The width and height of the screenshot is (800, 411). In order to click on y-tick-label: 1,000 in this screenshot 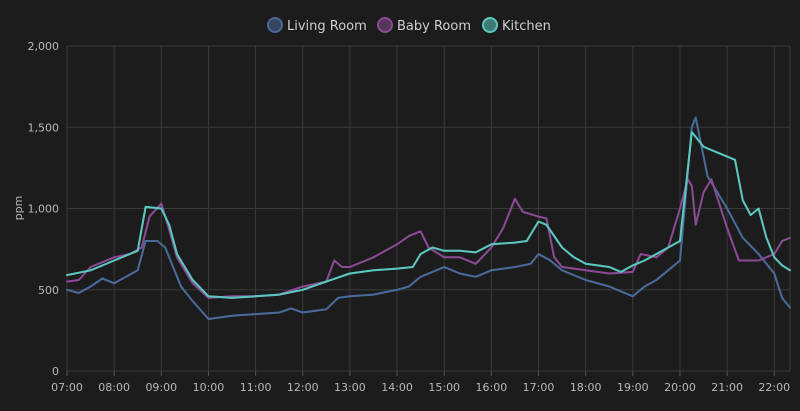, I will do `click(44, 209)`.